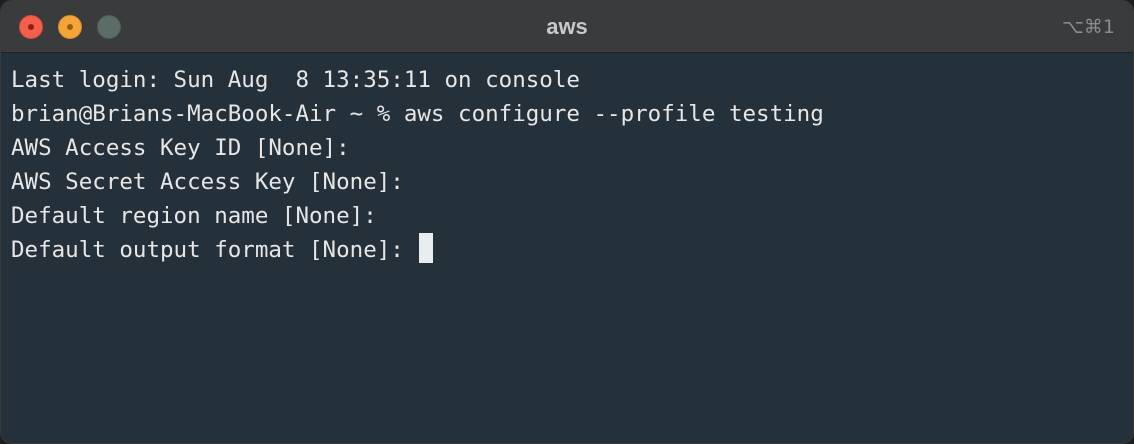 This screenshot has width=1134, height=444. What do you see at coordinates (214, 250) in the screenshot?
I see `terminal-line-output-format: Default output format [None]:` at bounding box center [214, 250].